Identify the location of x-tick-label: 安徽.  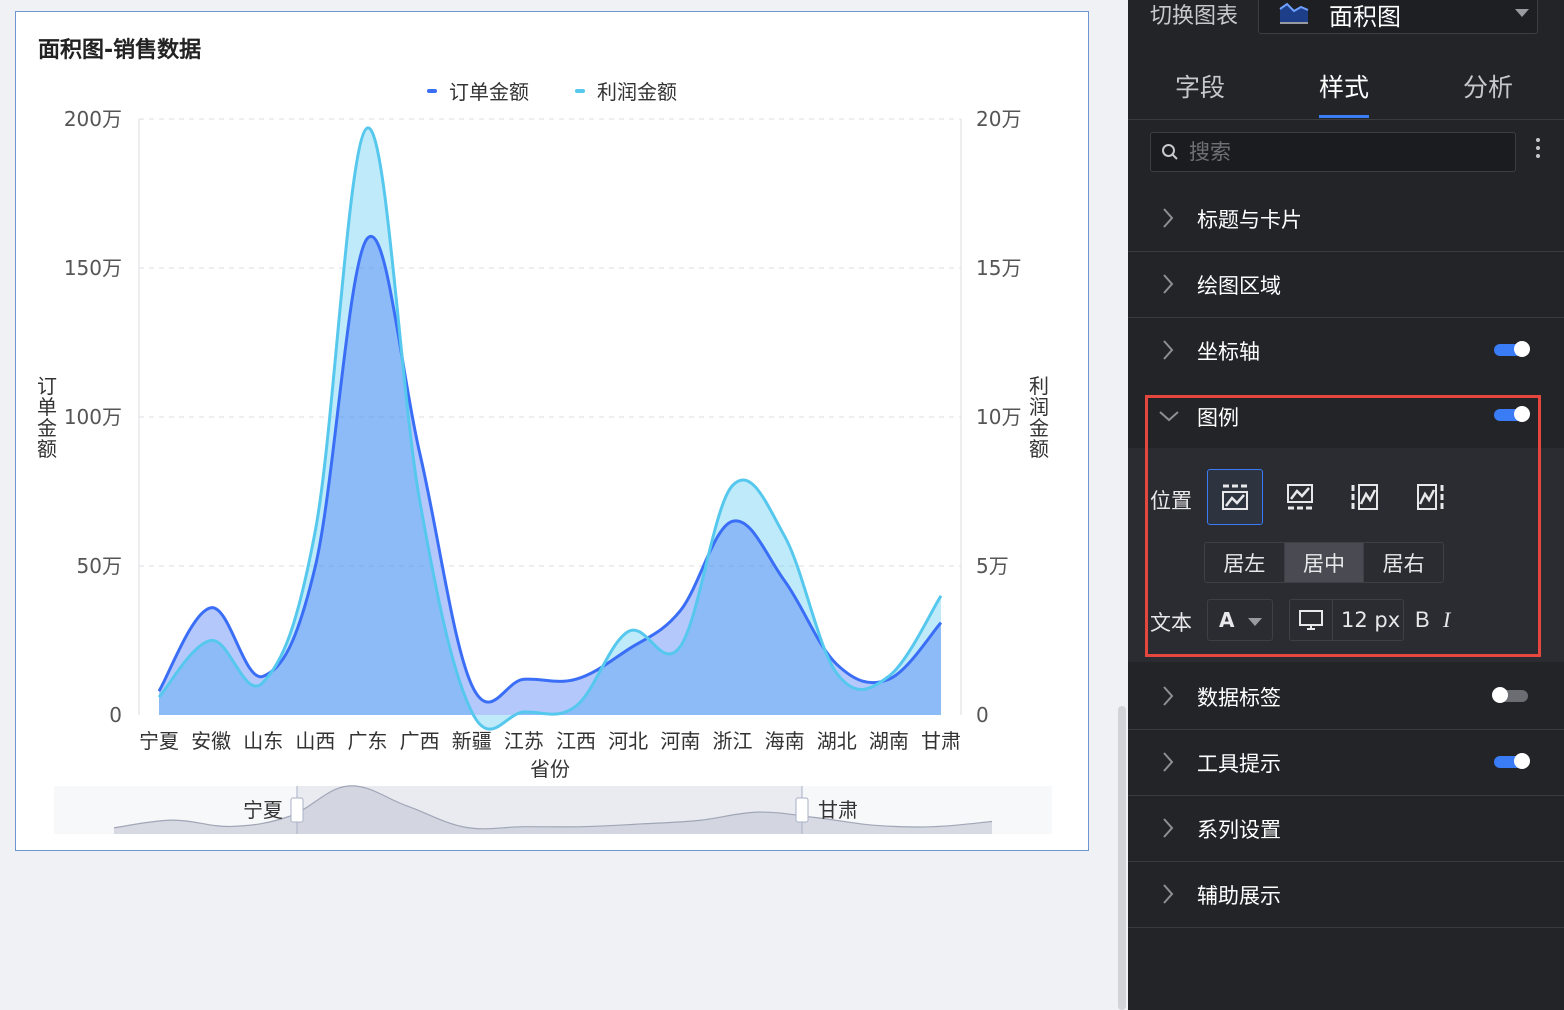
(211, 741).